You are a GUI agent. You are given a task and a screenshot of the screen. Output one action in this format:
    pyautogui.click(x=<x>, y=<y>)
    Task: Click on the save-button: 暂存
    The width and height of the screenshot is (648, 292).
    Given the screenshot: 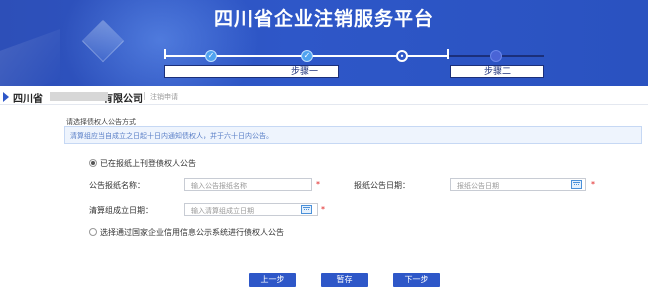 What is the action you would take?
    pyautogui.click(x=344, y=280)
    